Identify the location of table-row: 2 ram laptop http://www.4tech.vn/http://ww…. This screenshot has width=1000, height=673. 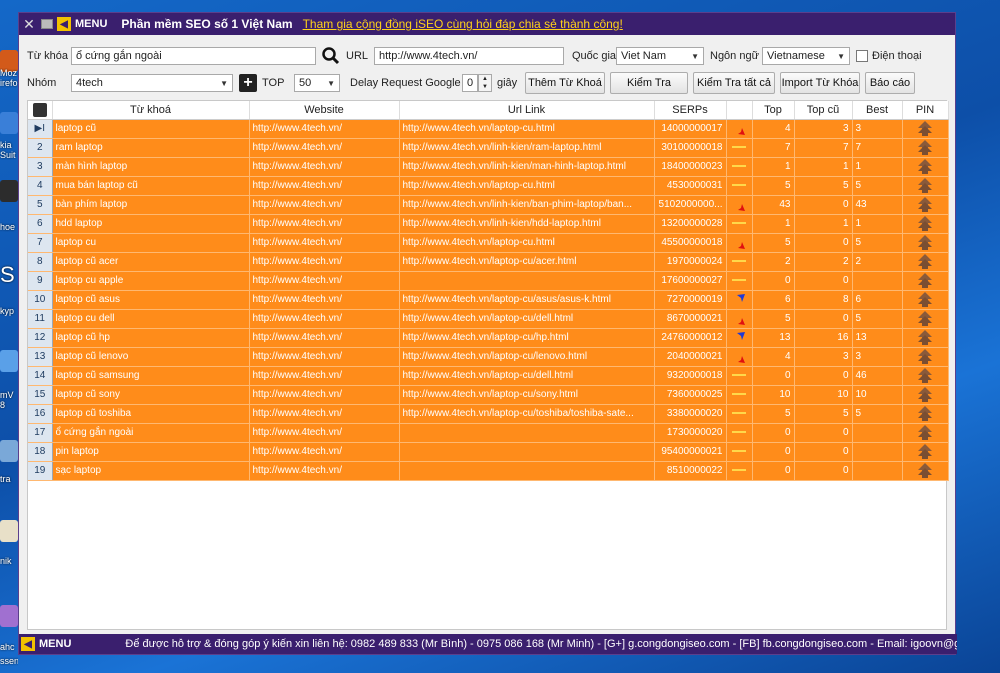
(488, 148).